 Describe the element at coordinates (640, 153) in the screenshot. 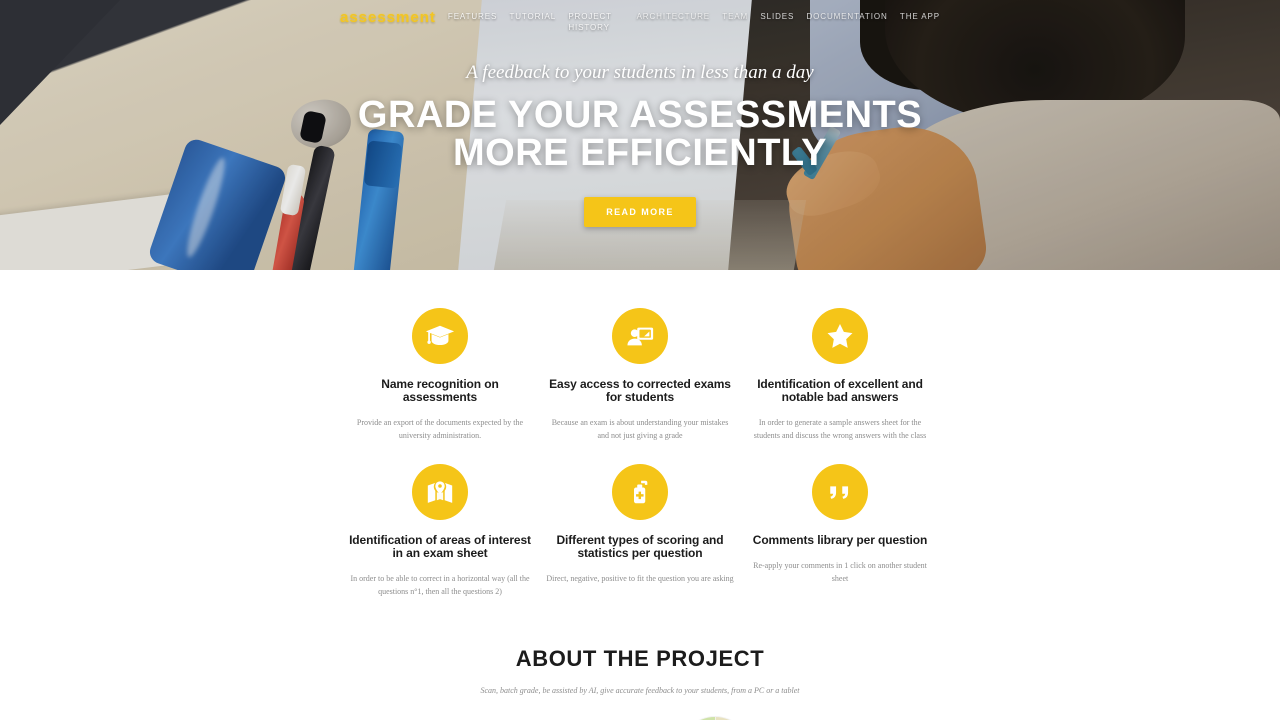

I see `hero-title-line-2: MORE EFFICIENTLY` at that location.